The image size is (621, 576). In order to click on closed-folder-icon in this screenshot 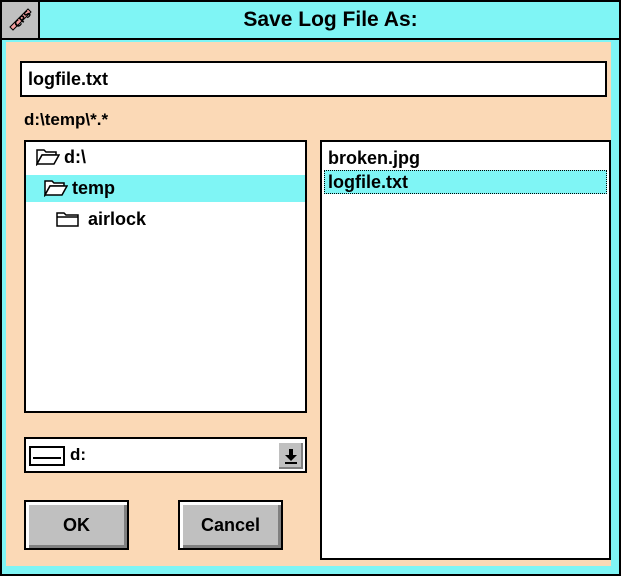, I will do `click(67, 219)`.